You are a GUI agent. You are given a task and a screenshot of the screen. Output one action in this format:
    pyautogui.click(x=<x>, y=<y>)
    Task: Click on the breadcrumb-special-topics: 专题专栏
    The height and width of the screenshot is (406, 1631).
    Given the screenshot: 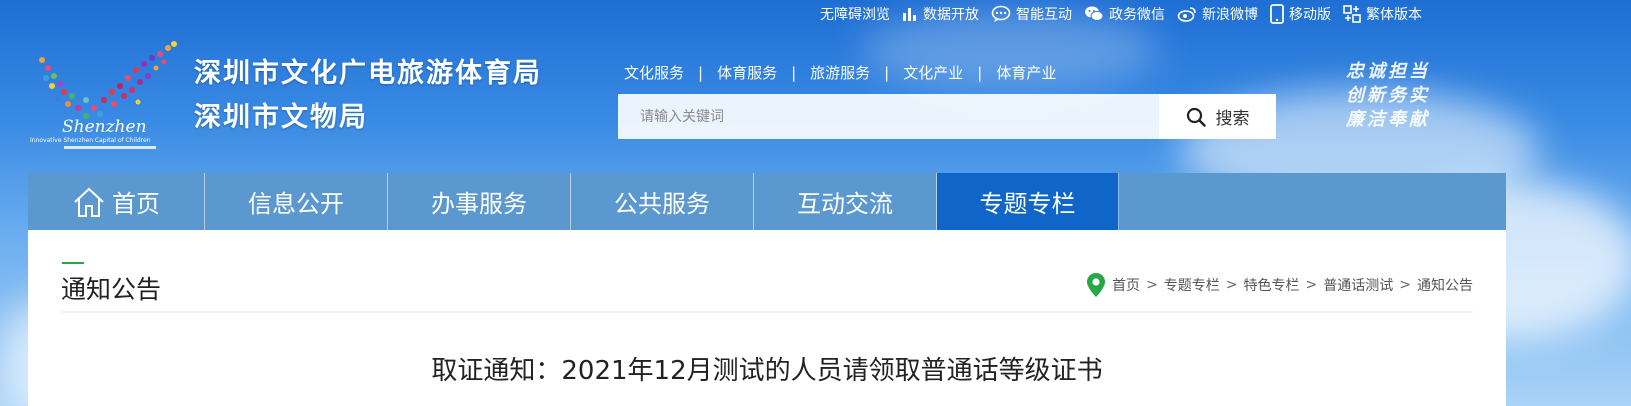 What is the action you would take?
    pyautogui.click(x=1192, y=285)
    